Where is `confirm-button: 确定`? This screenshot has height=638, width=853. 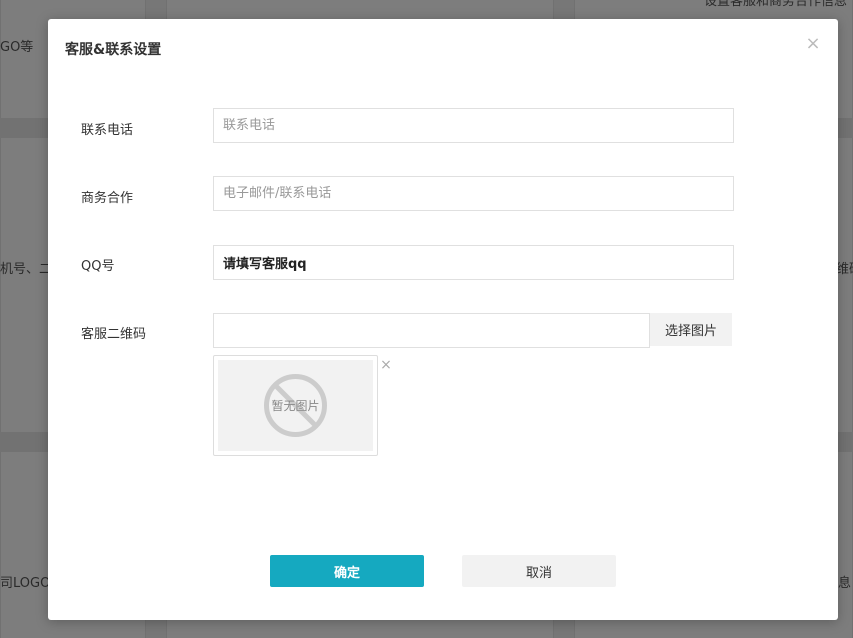
confirm-button: 确定 is located at coordinates (347, 571).